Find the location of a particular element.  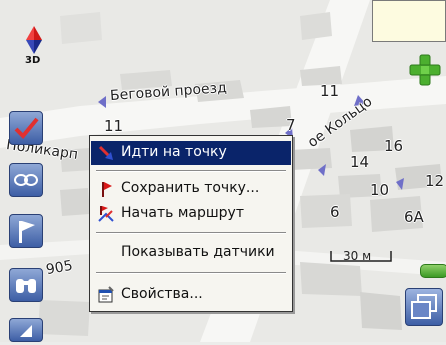

scale-label: 30 м is located at coordinates (357, 256).